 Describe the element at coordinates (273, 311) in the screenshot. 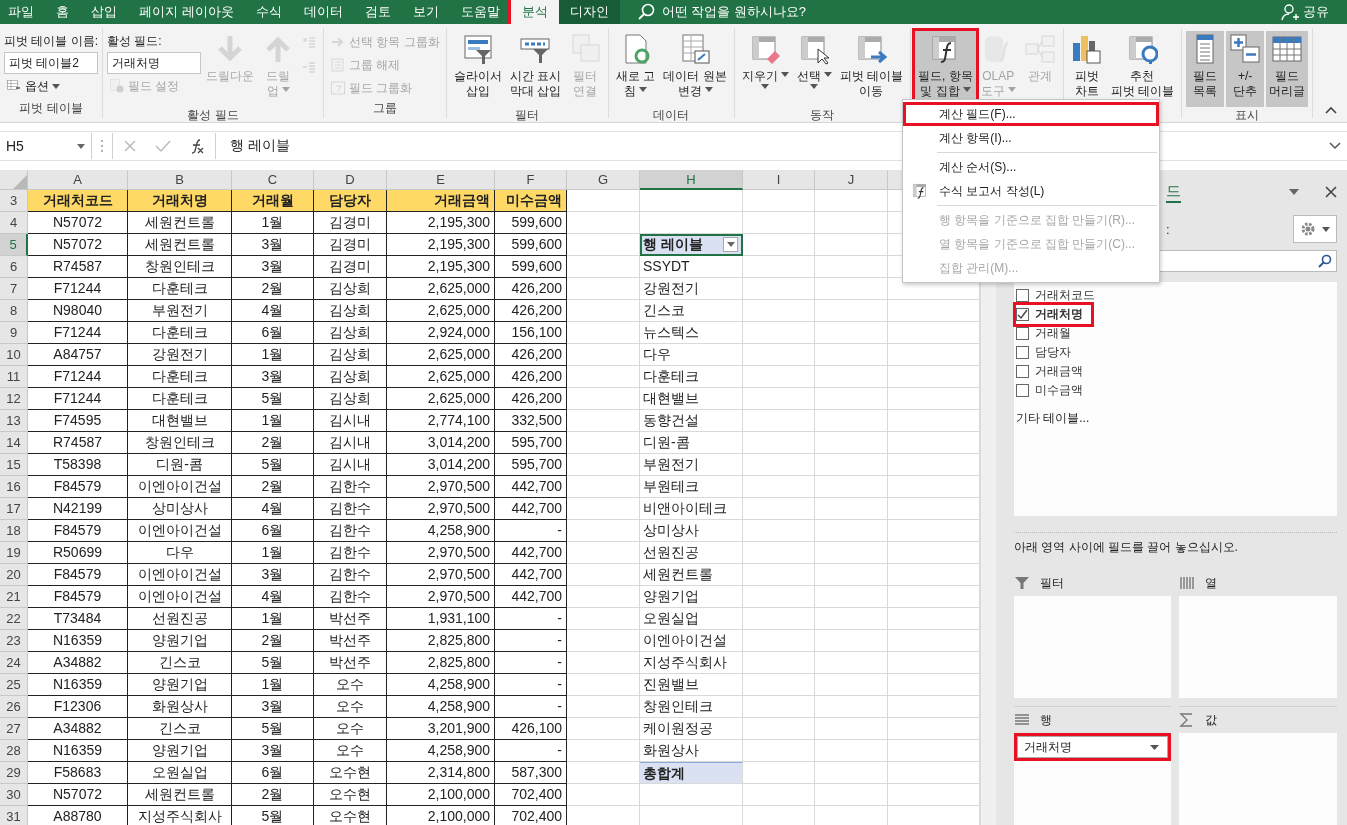

I see `table-cell: 4월` at that location.